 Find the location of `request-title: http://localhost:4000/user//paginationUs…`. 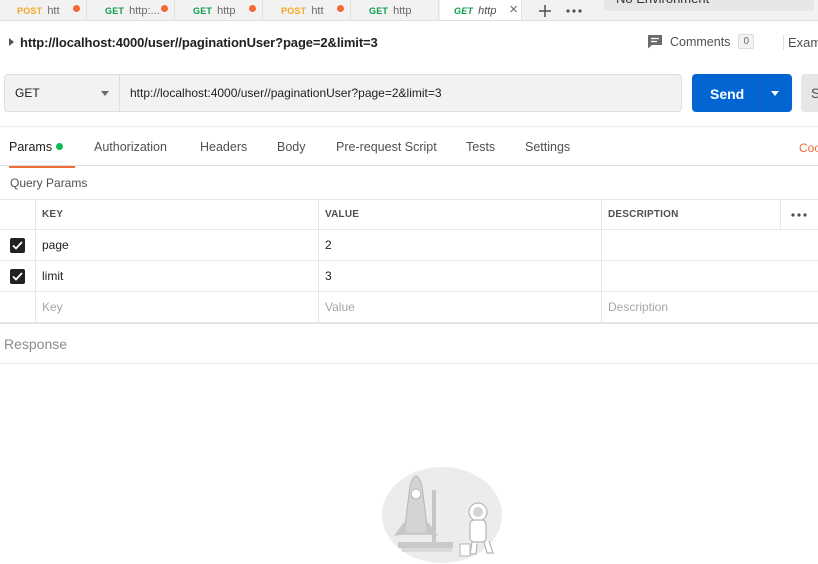

request-title: http://localhost:4000/user//paginationUs… is located at coordinates (199, 42).